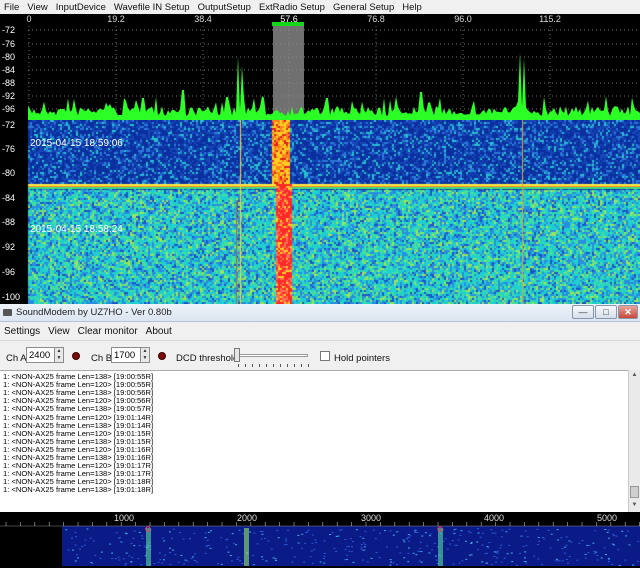 Image resolution: width=640 pixels, height=568 pixels. What do you see at coordinates (237, 355) in the screenshot?
I see `slider-thumb` at bounding box center [237, 355].